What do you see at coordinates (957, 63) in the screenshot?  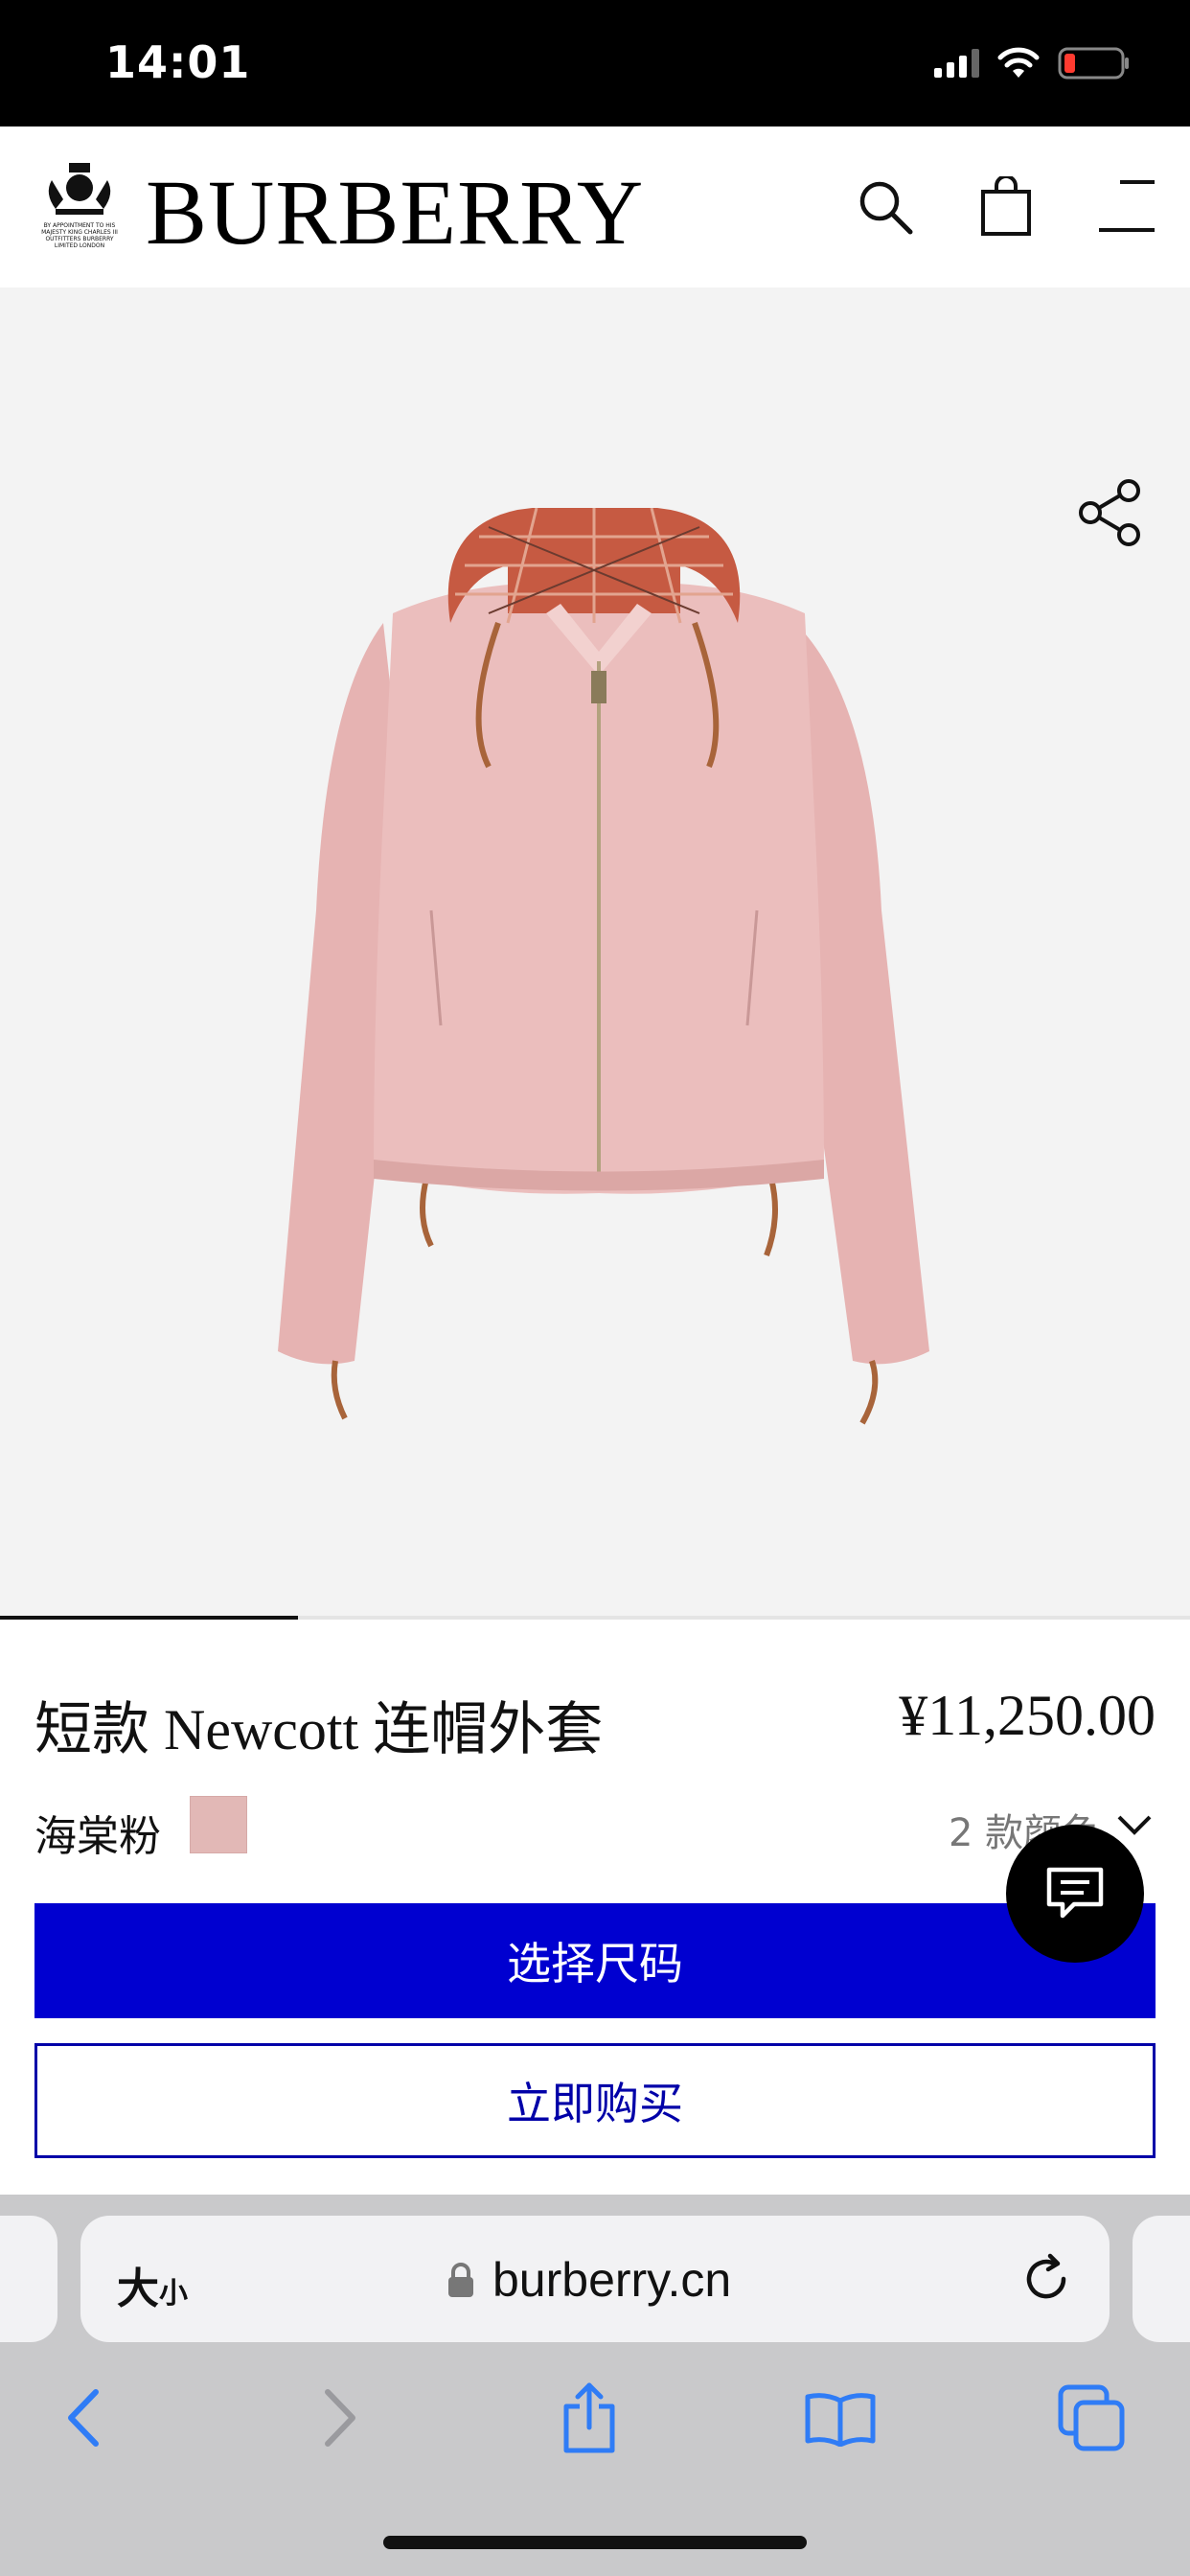 I see `cellular-signal-icon` at bounding box center [957, 63].